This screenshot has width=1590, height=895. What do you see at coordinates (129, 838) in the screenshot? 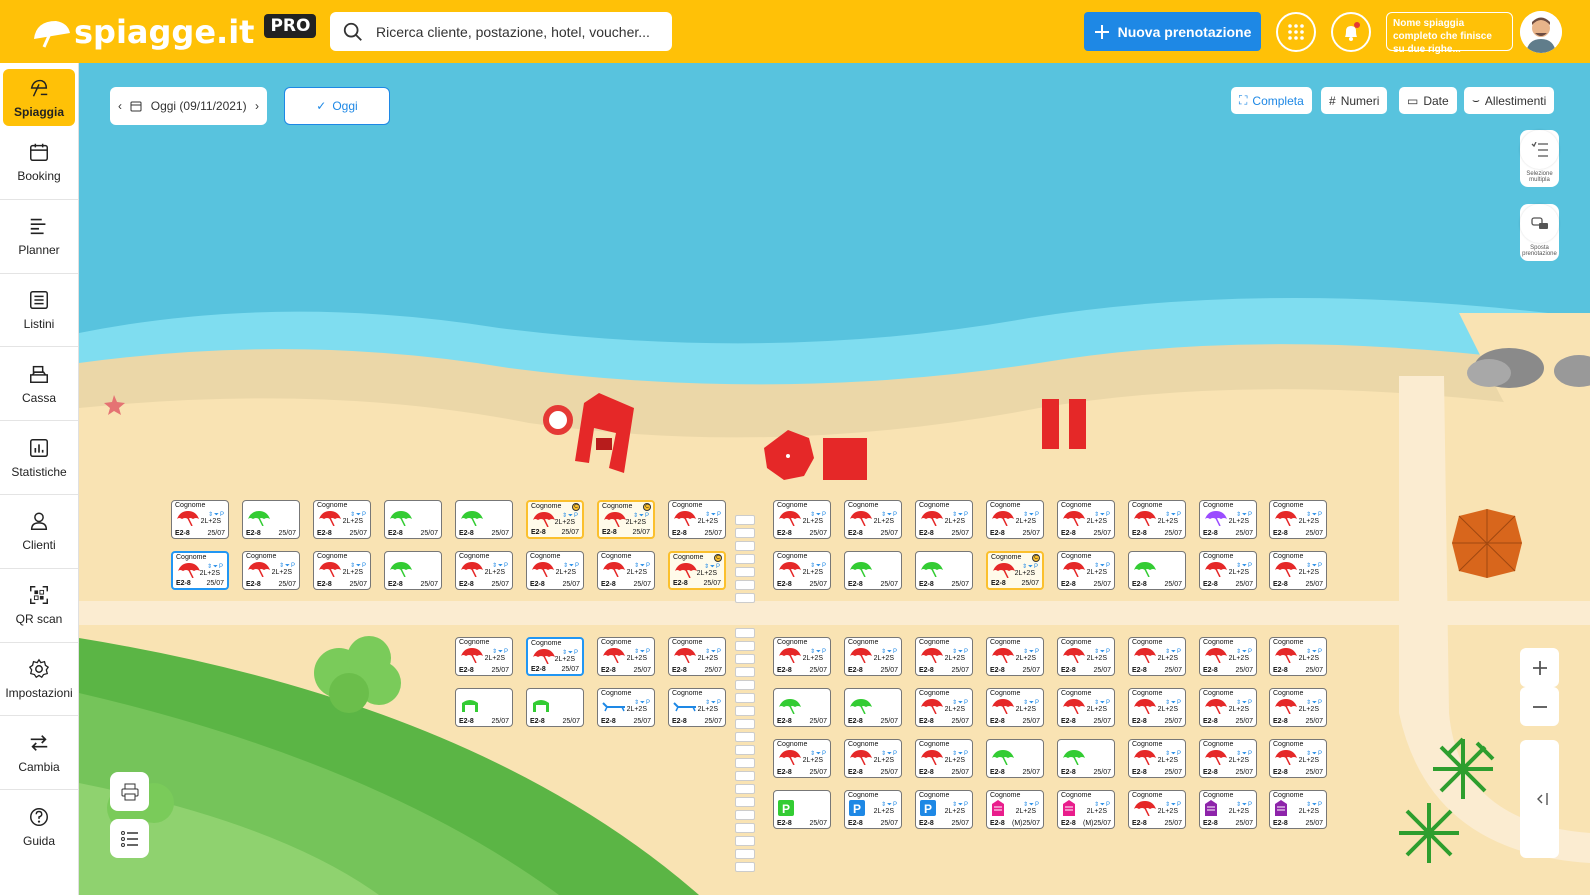
I see `legend-button` at bounding box center [129, 838].